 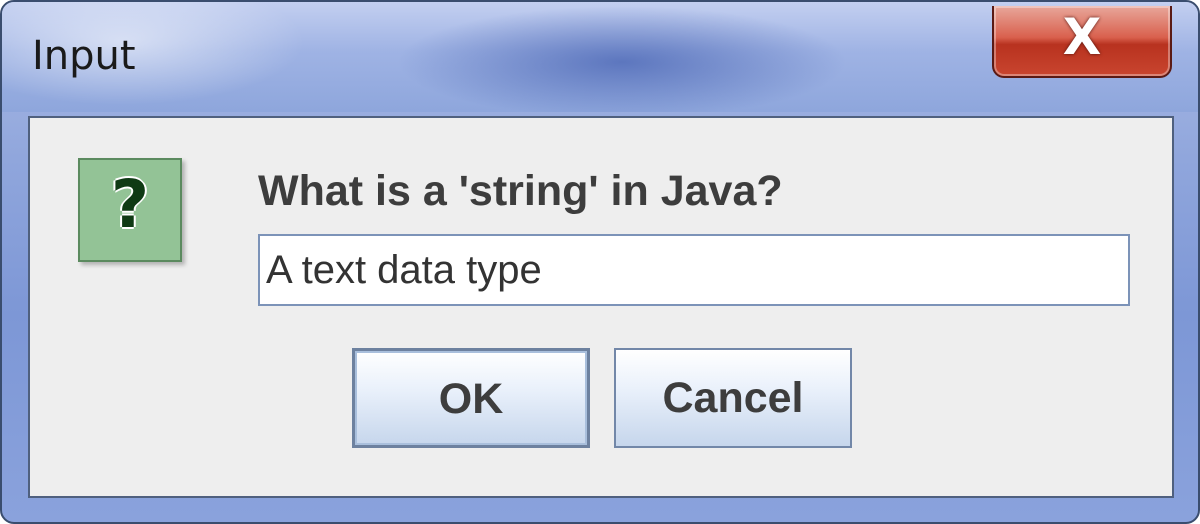 I want to click on question-icon: ?, so click(x=130, y=210).